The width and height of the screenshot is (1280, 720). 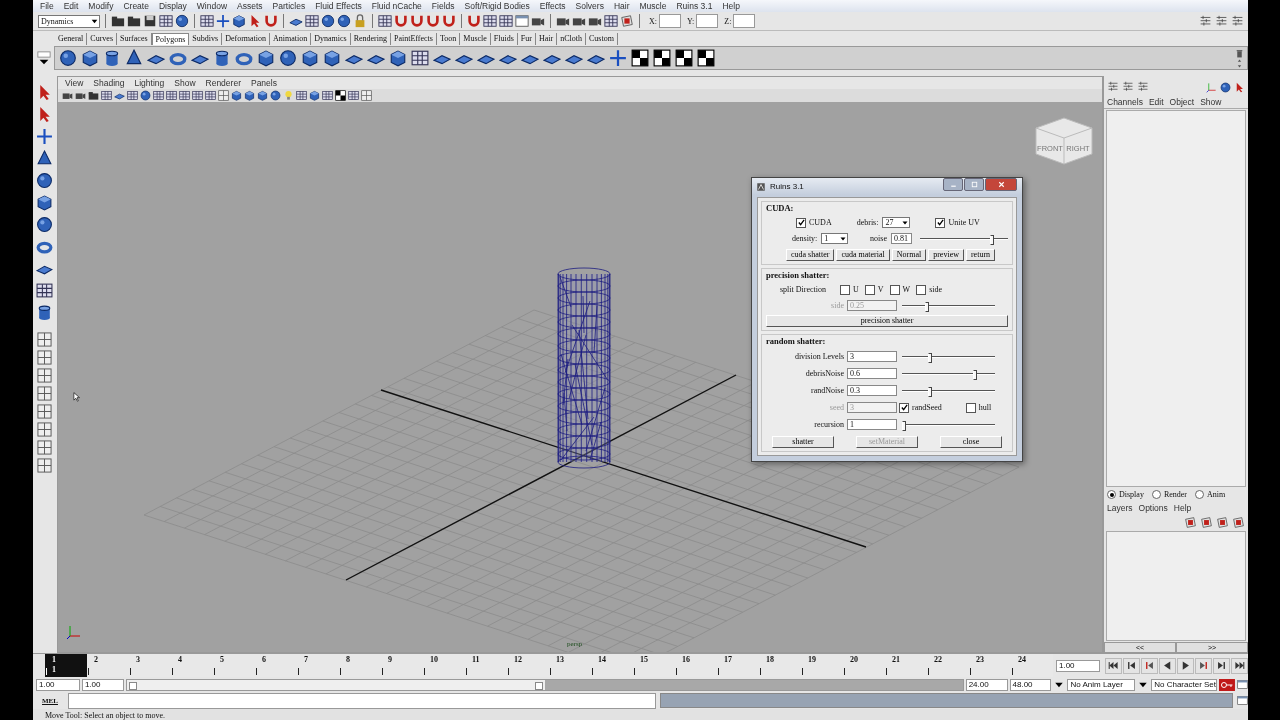 What do you see at coordinates (986, 684) in the screenshot?
I see `playback-end-field: 24.00` at bounding box center [986, 684].